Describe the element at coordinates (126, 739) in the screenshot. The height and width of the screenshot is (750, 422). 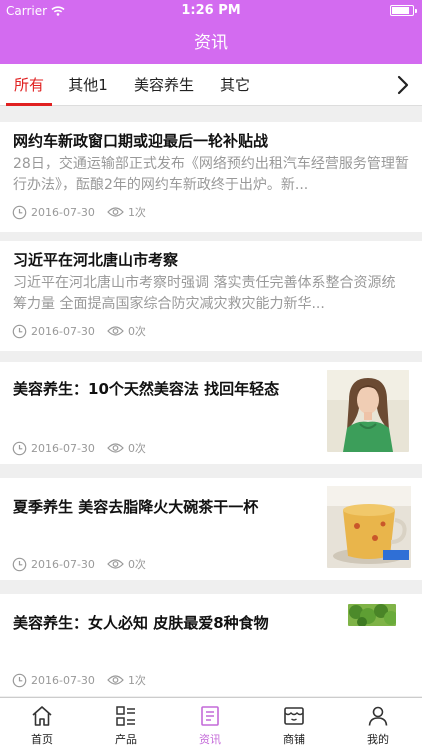
I see `tabbar-label: 产品` at that location.